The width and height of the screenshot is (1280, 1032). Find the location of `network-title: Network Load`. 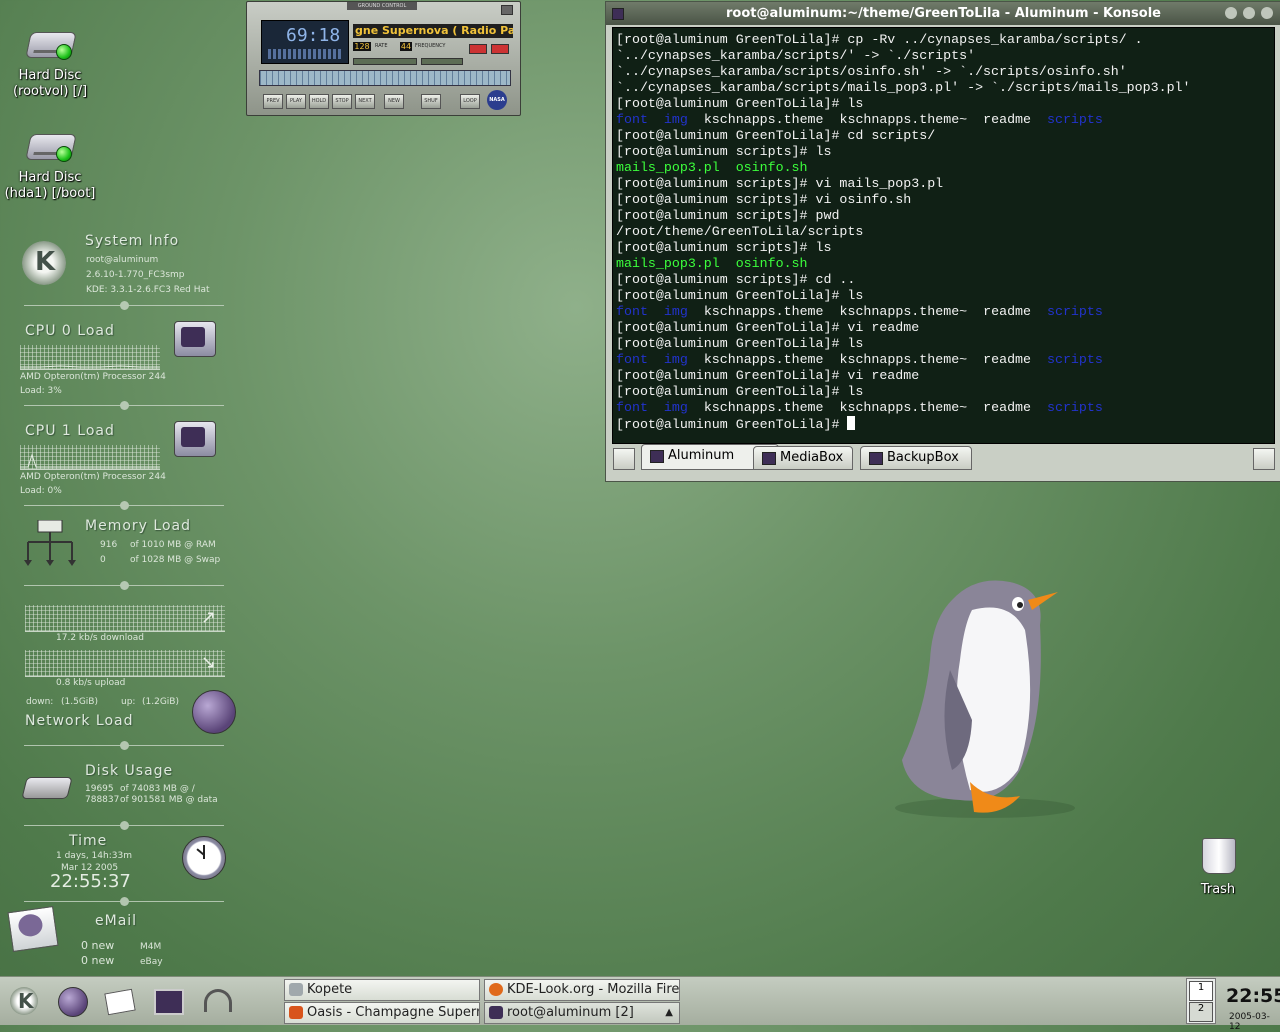

network-title: Network Load is located at coordinates (79, 721).